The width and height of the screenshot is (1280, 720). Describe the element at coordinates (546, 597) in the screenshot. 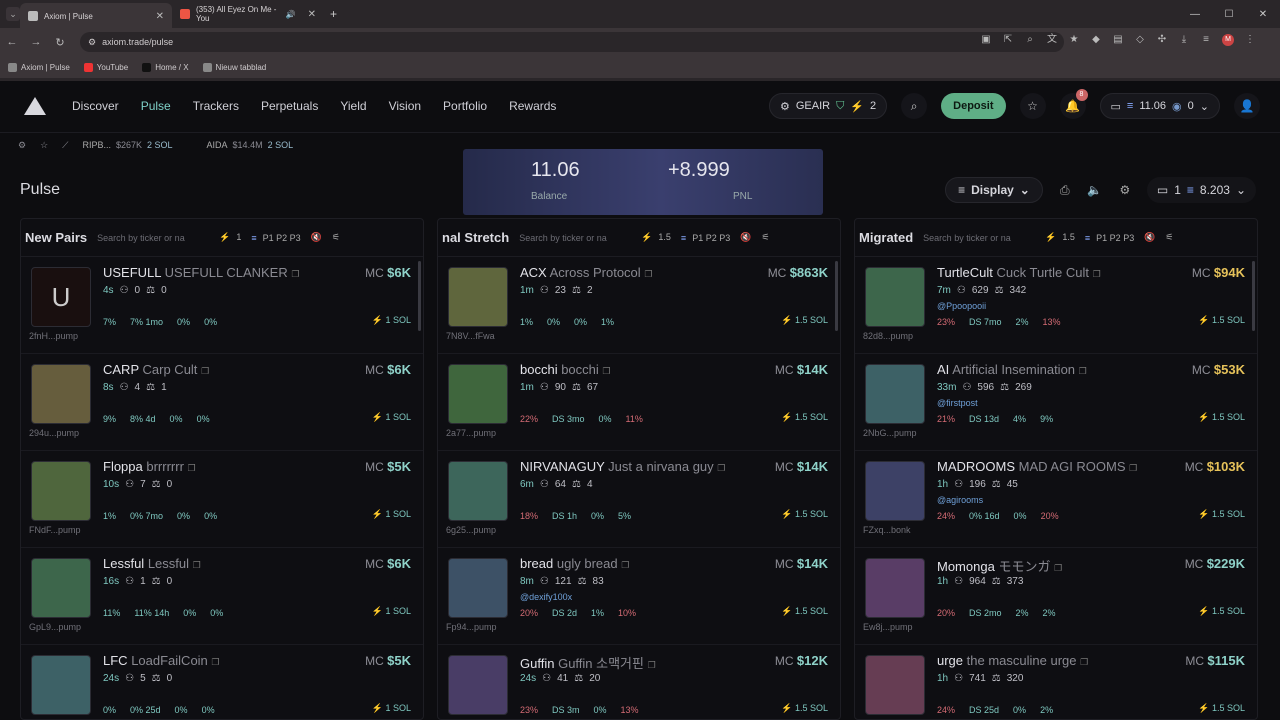

I see `twitter-handle: @dexify100x` at that location.